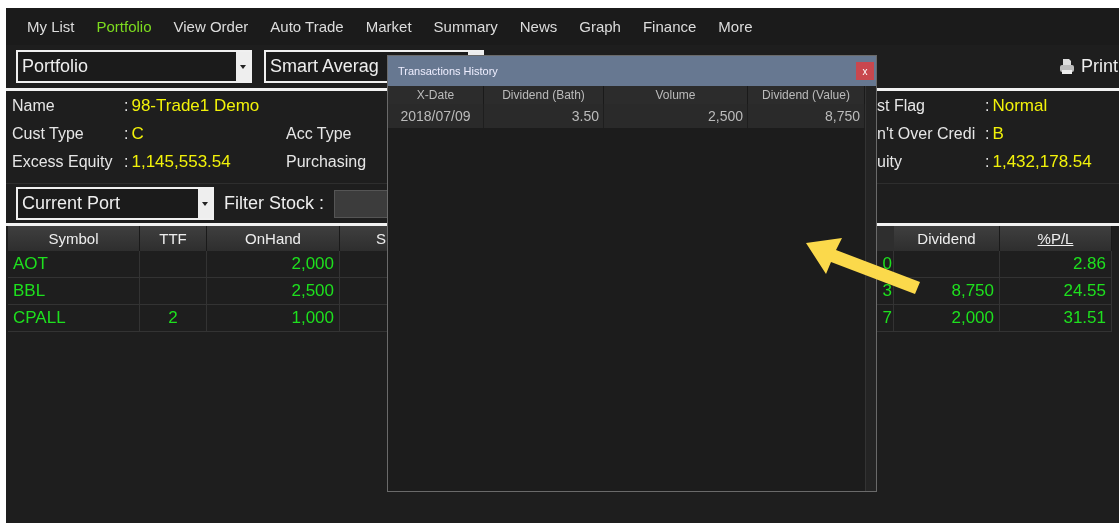 Image resolution: width=1119 pixels, height=523 pixels. Describe the element at coordinates (327, 162) in the screenshot. I see `field-label: Purchasing` at that location.